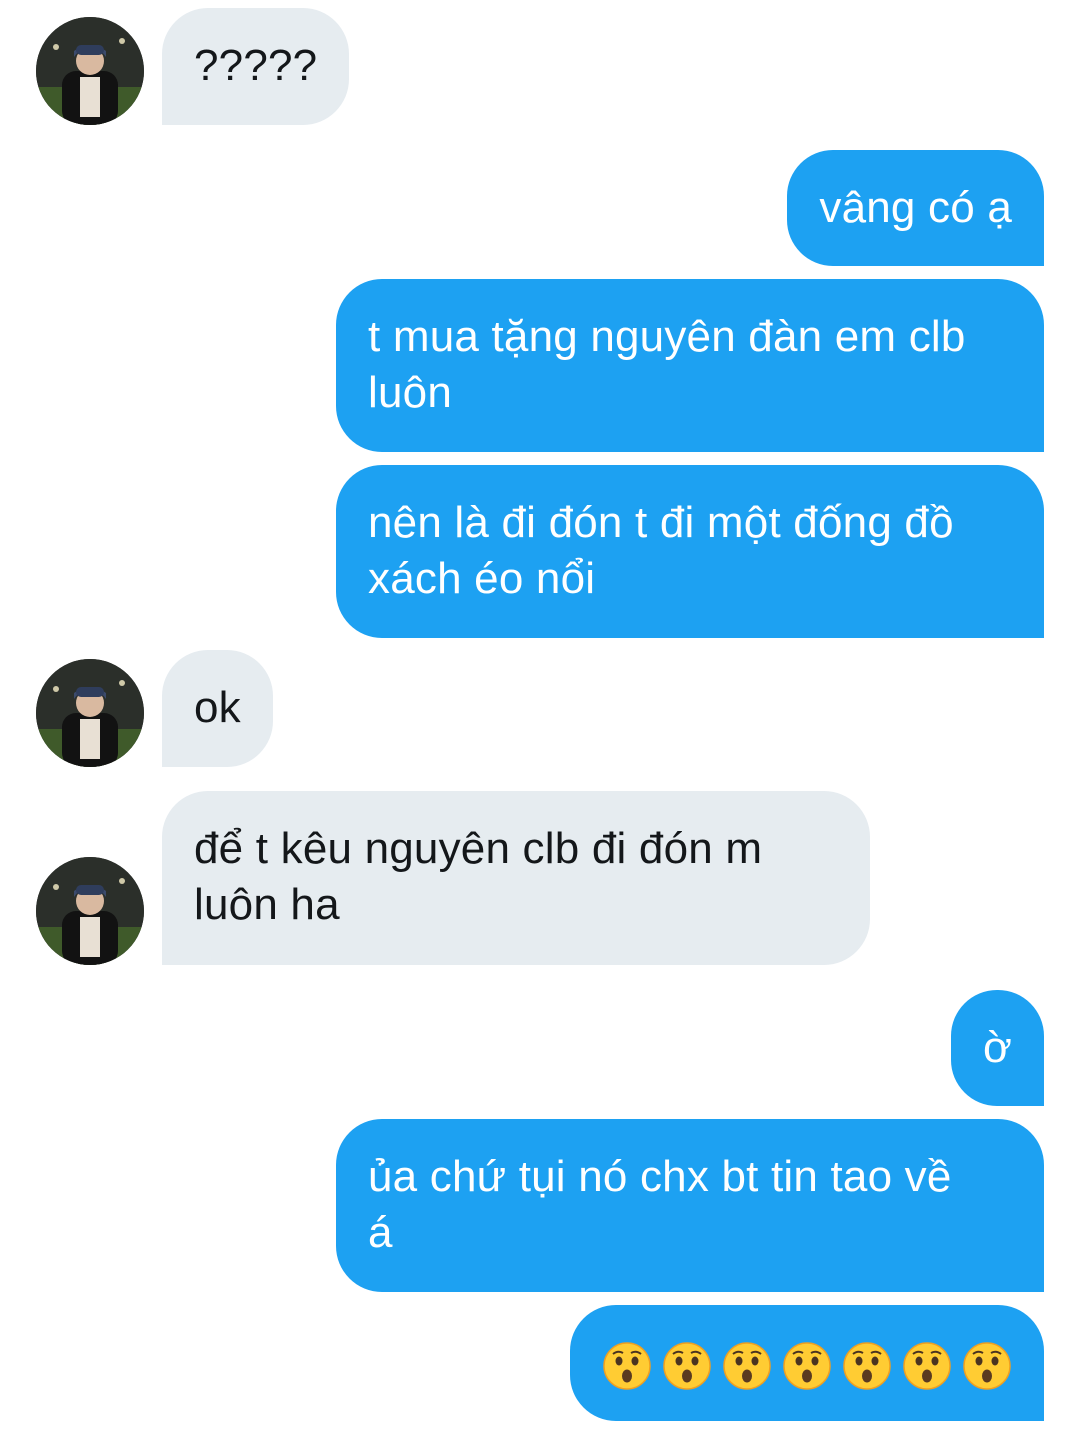 The height and width of the screenshot is (1431, 1080). I want to click on message-text: ủa chứ tụi nó chx bt tin tao về, so click(660, 1176).